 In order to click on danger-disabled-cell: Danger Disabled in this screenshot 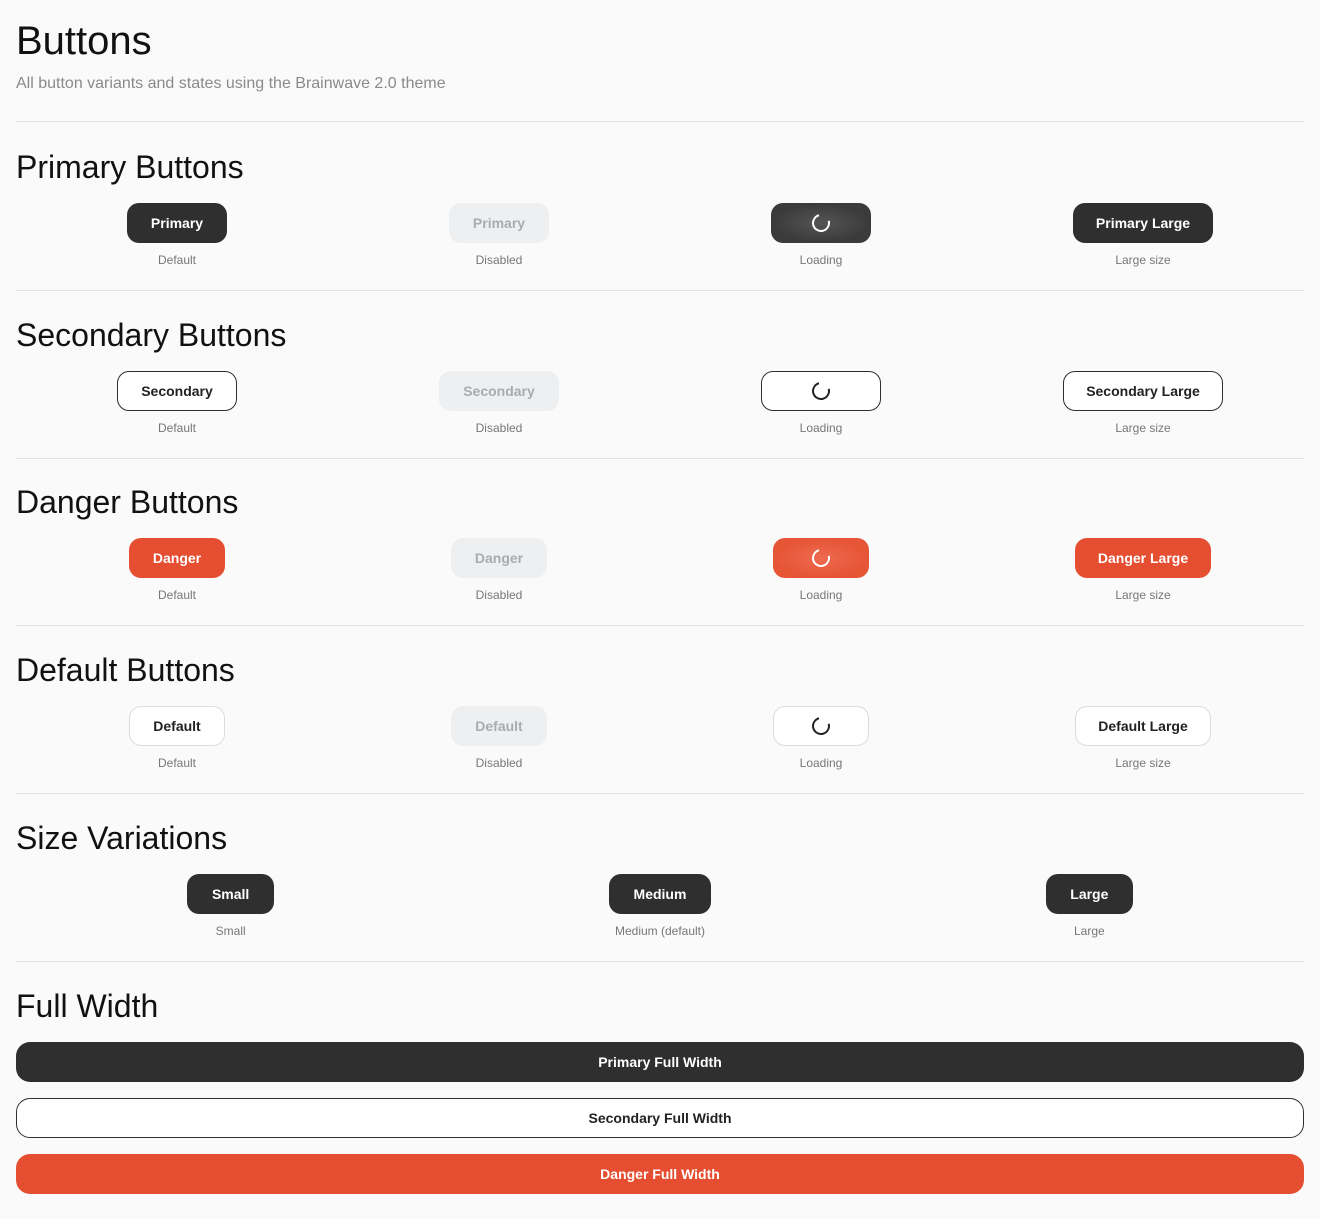, I will do `click(499, 570)`.